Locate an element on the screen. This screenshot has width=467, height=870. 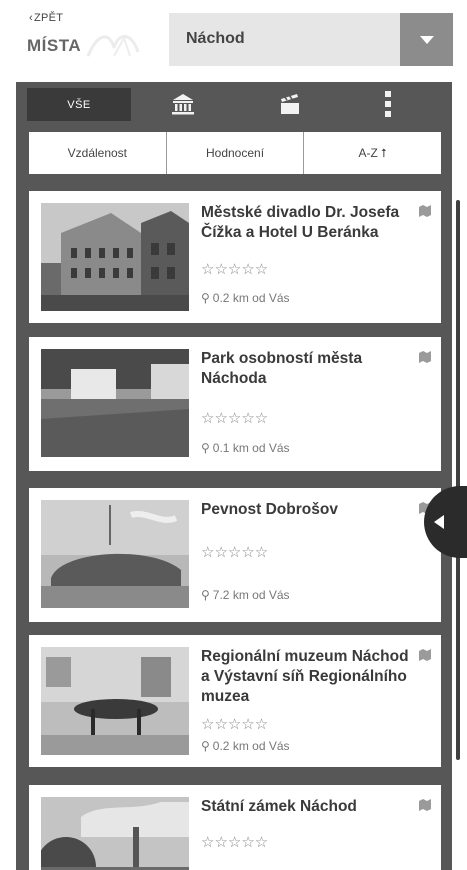
more-menu-button is located at coordinates (388, 104).